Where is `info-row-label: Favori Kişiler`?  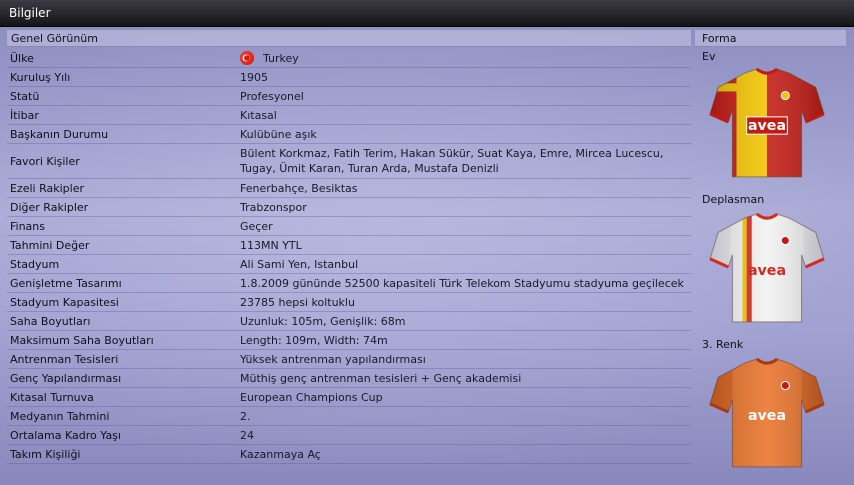
info-row-label: Favori Kişiler is located at coordinates (45, 161).